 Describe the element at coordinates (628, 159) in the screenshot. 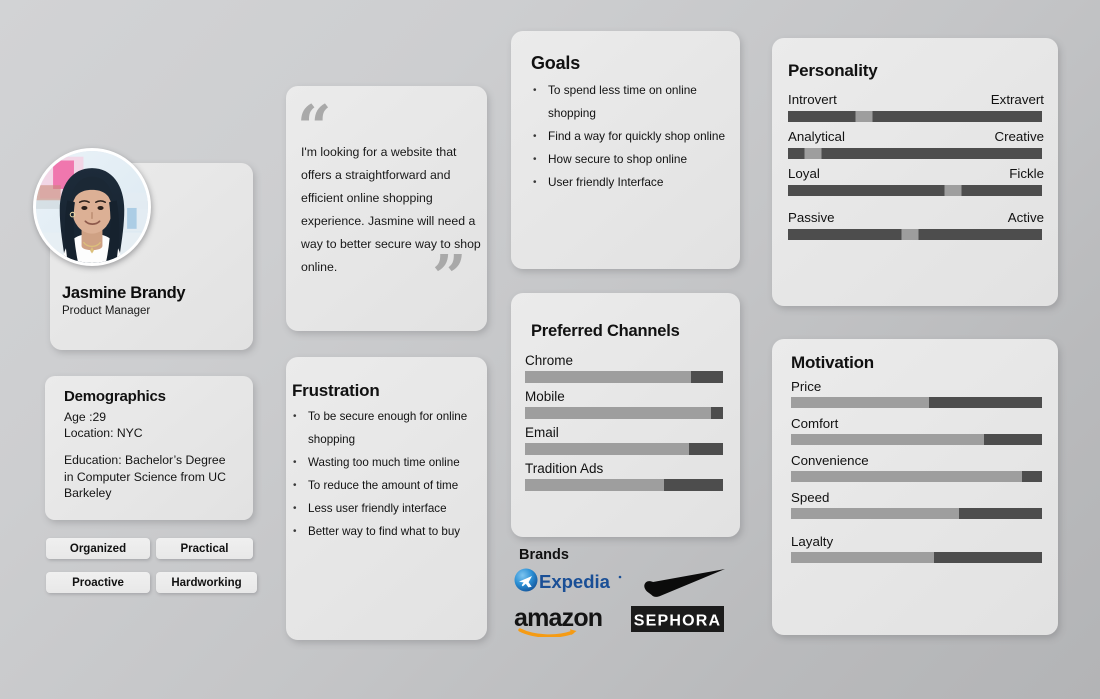

I see `list-item: How secure to shop online` at that location.